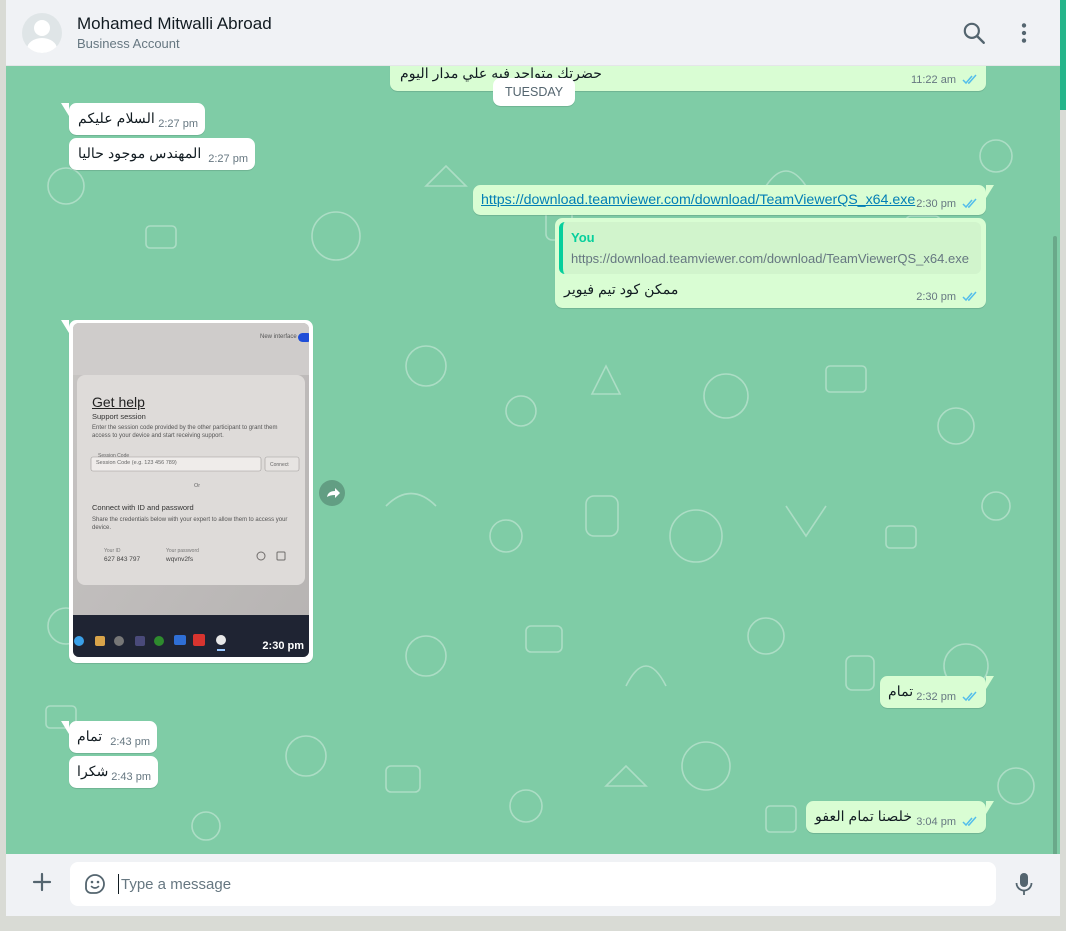 This screenshot has height=931, width=1066. I want to click on photo-subtitle: Support session, so click(119, 416).